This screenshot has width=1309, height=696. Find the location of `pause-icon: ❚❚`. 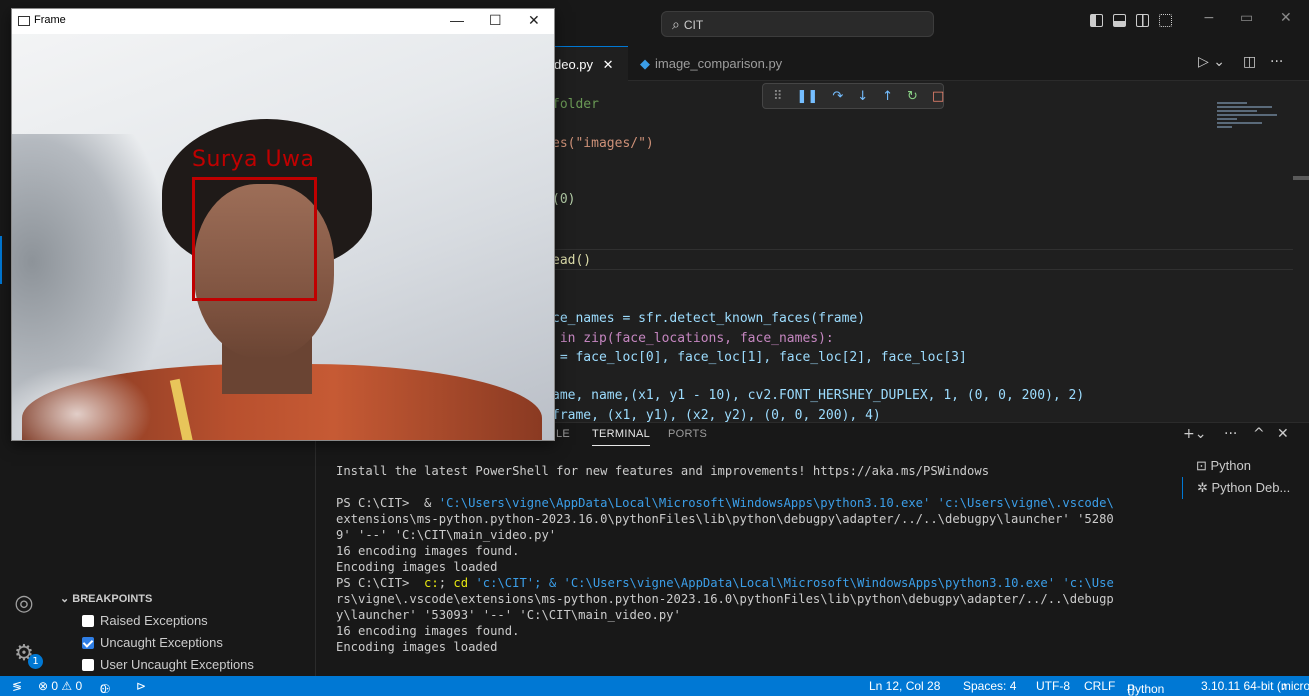

pause-icon: ❚❚ is located at coordinates (808, 96).